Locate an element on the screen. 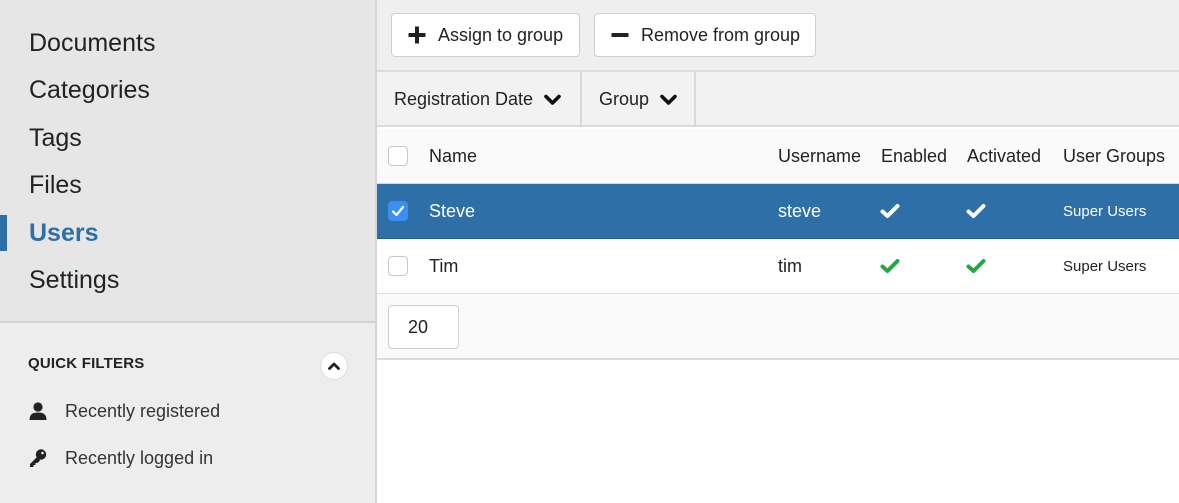 This screenshot has height=503, width=1179. column-header-activated: Activated is located at coordinates (1004, 156).